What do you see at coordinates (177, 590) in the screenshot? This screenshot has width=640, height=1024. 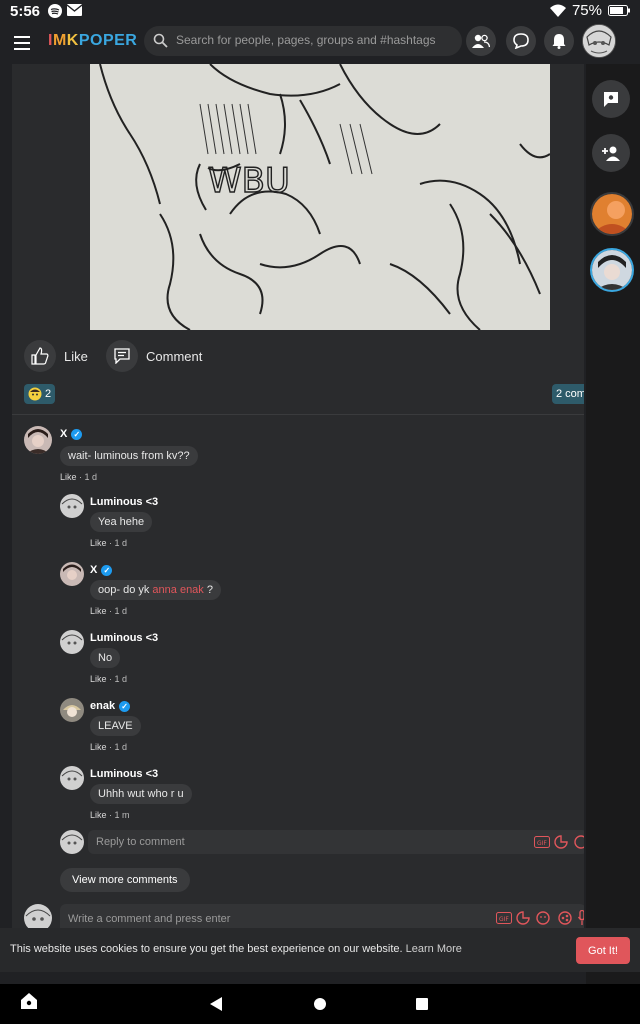 I see `user-mention-link: anna enak` at bounding box center [177, 590].